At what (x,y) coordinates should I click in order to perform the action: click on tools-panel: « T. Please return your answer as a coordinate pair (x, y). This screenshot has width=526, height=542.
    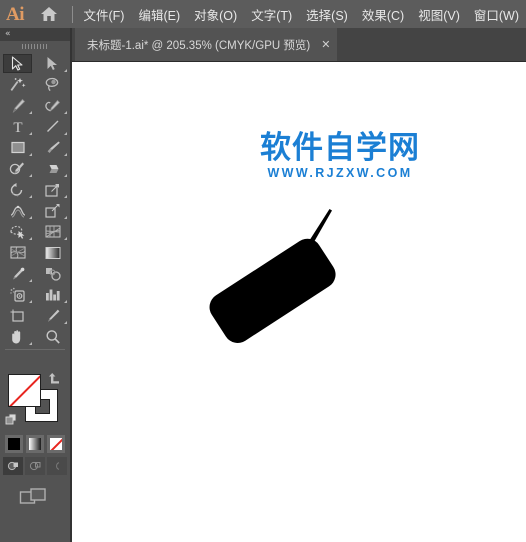
    Looking at the image, I should click on (36, 285).